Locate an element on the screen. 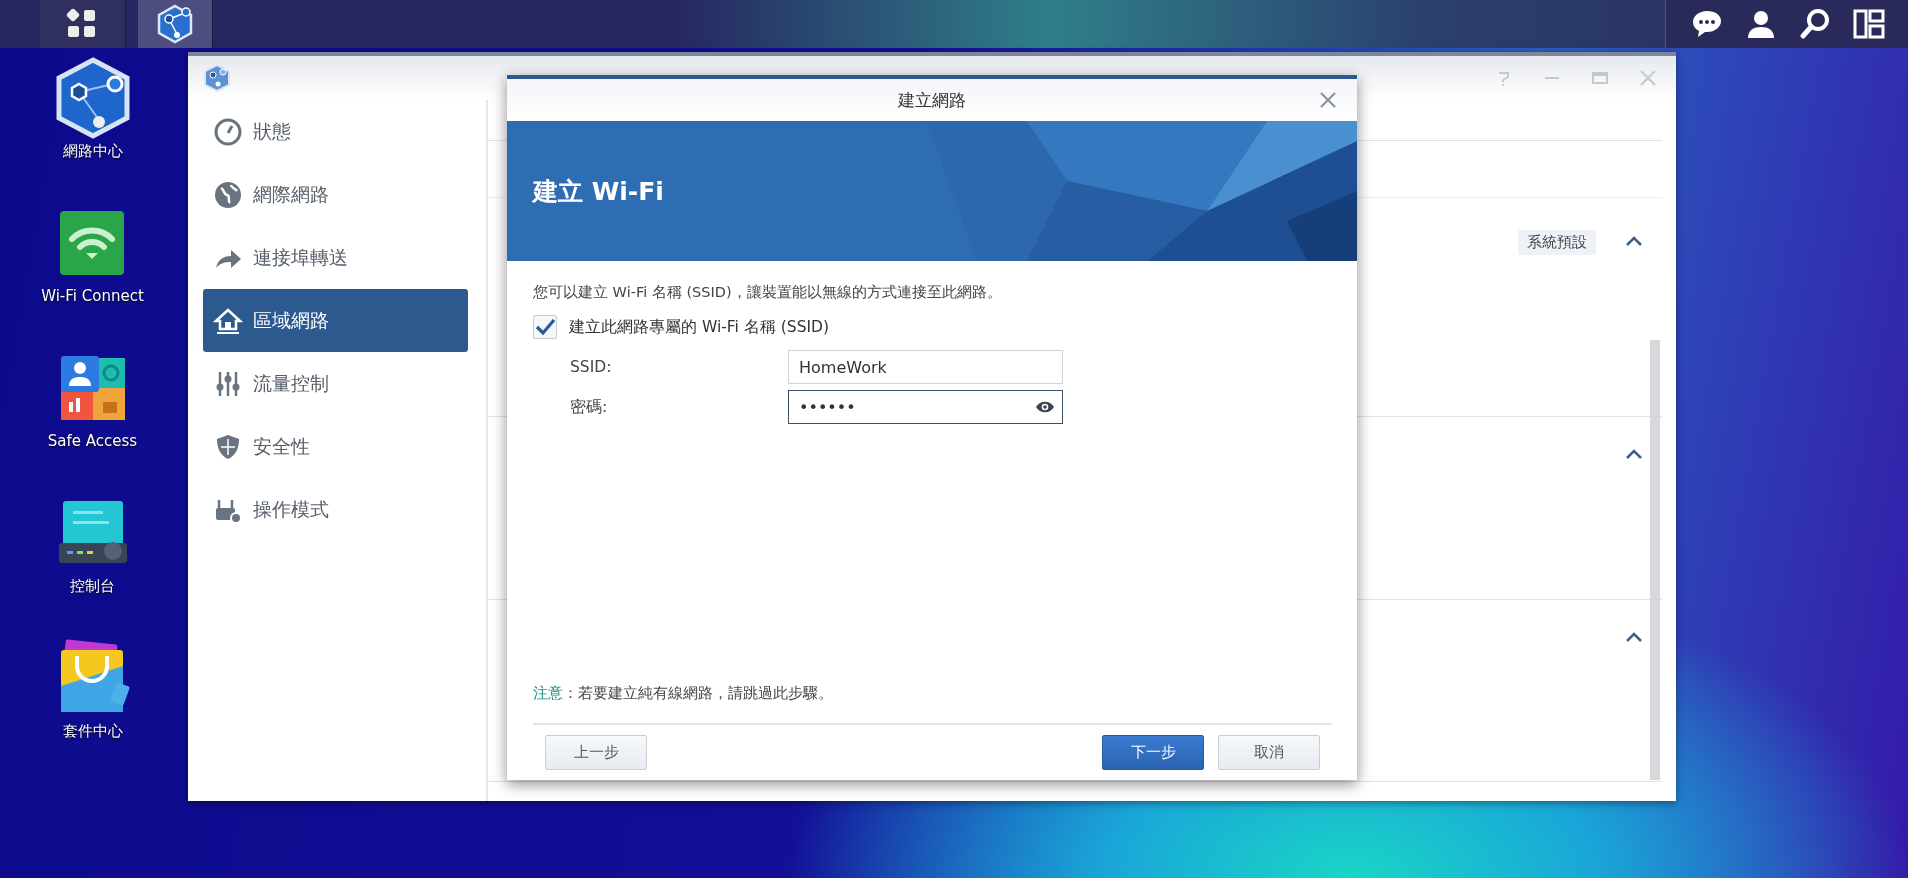  layout-icon is located at coordinates (1869, 24).